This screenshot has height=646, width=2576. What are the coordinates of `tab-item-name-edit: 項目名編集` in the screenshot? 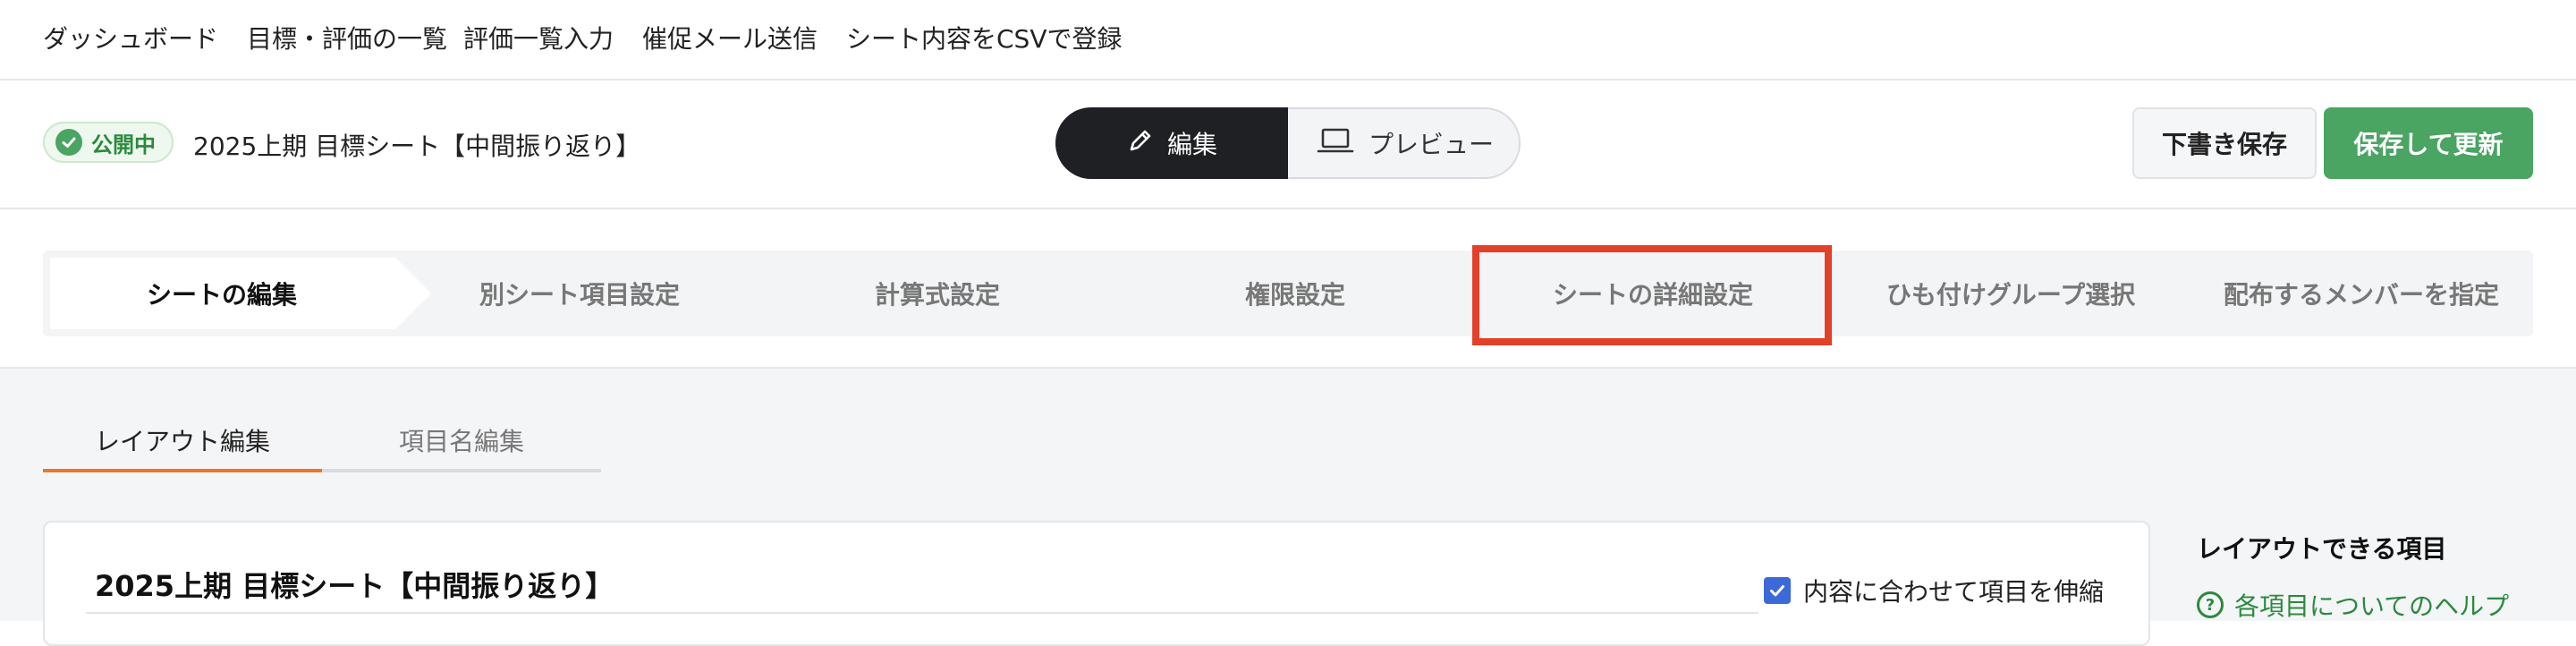 It's located at (461, 445).